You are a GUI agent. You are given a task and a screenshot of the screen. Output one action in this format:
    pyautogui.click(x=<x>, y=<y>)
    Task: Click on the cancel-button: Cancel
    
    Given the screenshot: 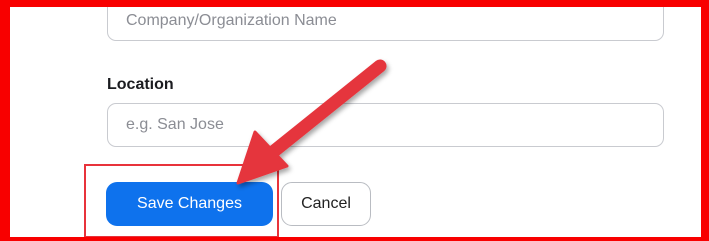 What is the action you would take?
    pyautogui.click(x=326, y=204)
    